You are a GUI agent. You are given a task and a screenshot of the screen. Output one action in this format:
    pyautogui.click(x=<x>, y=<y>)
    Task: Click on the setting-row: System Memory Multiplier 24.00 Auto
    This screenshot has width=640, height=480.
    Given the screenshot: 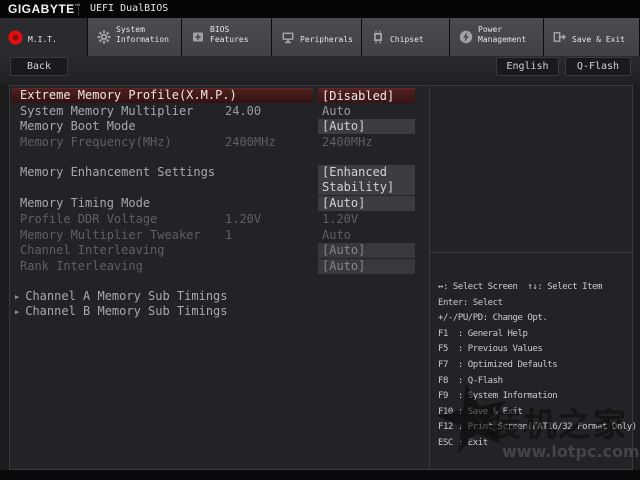 What is the action you would take?
    pyautogui.click(x=219, y=112)
    